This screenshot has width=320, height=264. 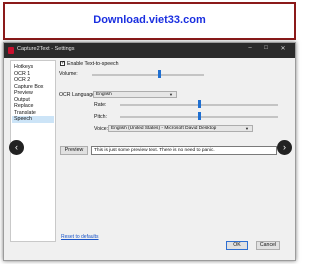 I want to click on reset-to-defaults-link: Reset to defaults, so click(x=80, y=237).